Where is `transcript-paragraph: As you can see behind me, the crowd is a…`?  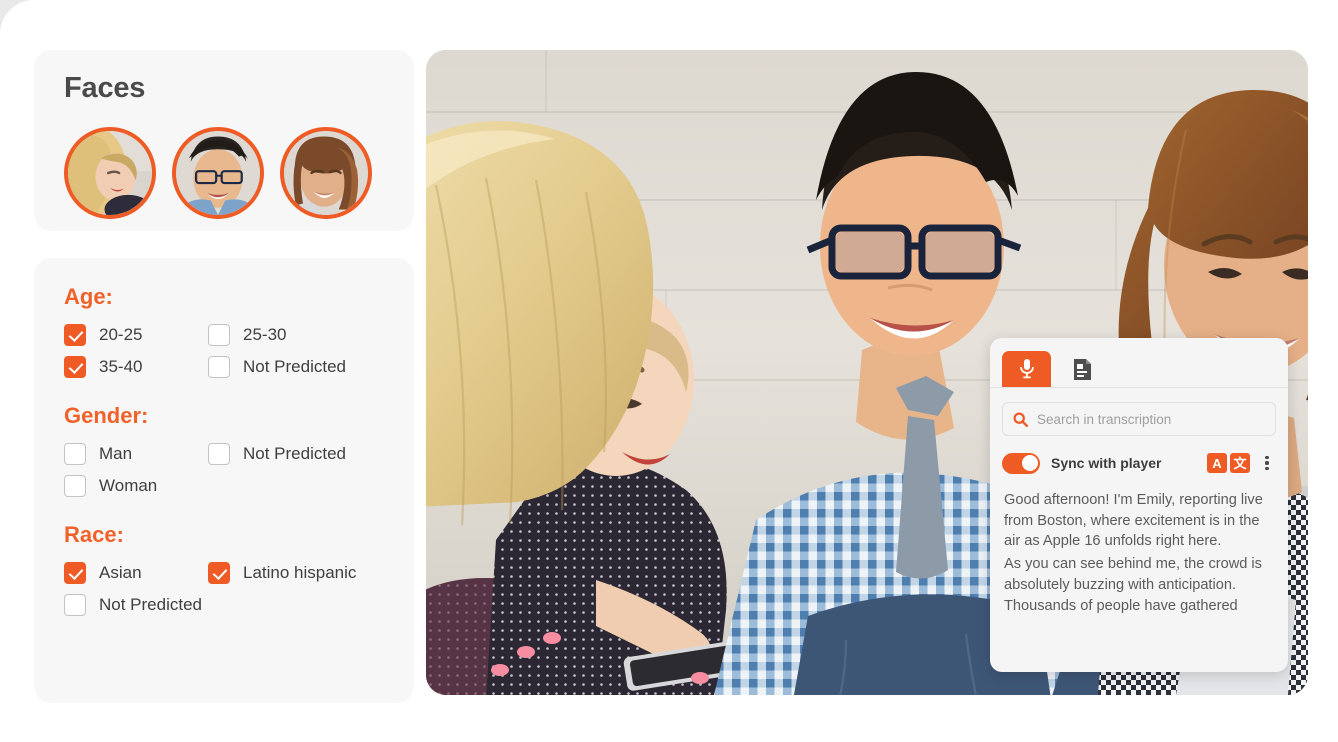 transcript-paragraph: As you can see behind me, the crowd is a… is located at coordinates (1133, 585).